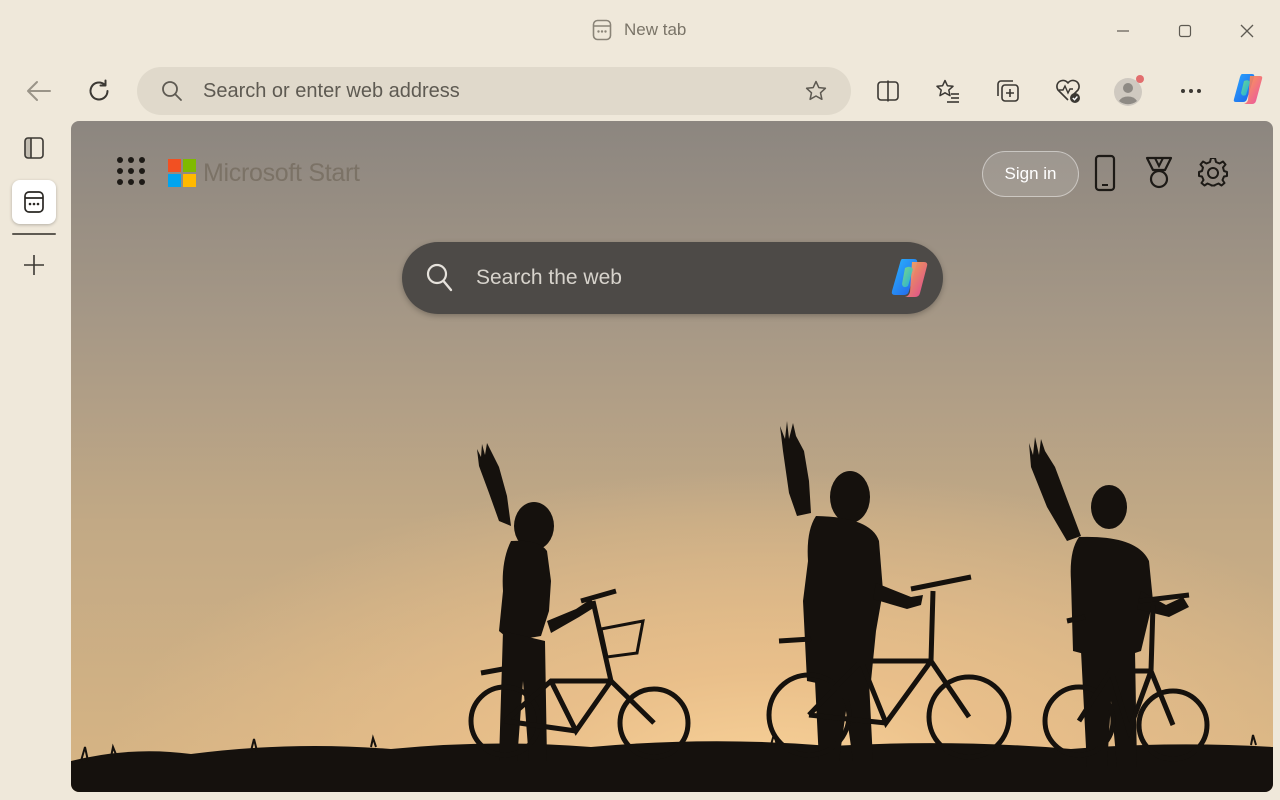  I want to click on browser-essentials-button, so click(1068, 91).